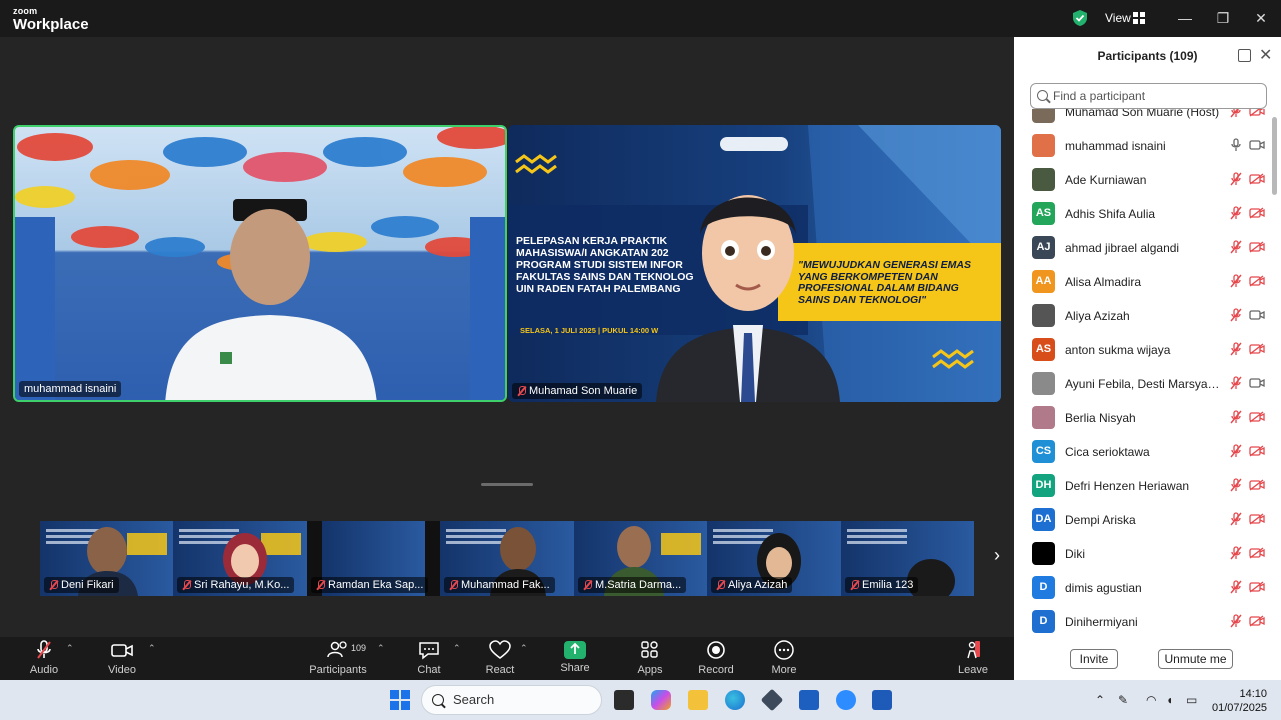  I want to click on participant-row: AJ ahmad jibrael algandi, so click(1150, 248).